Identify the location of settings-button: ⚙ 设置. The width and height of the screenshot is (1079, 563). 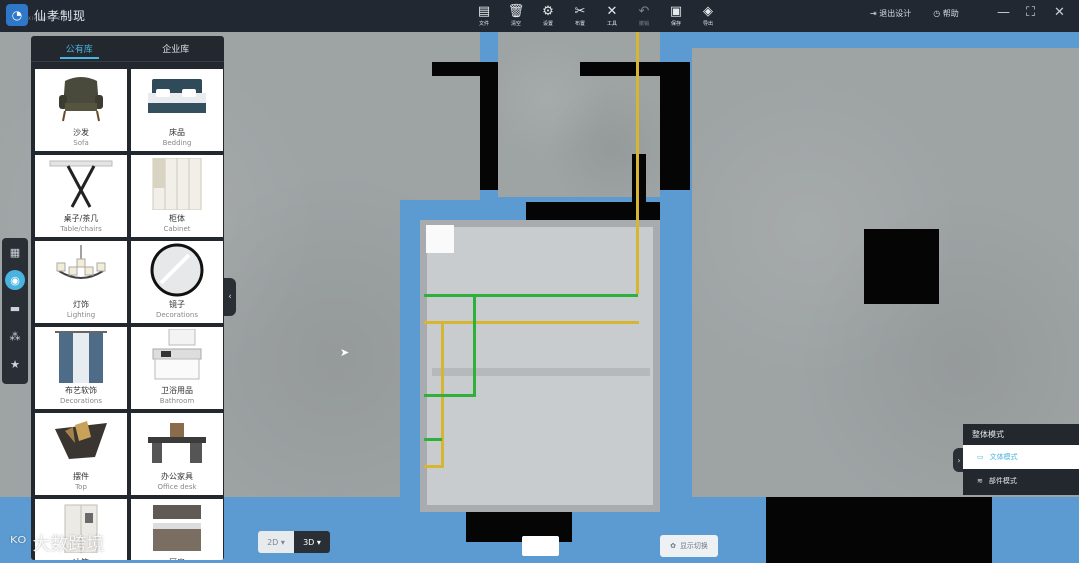
(548, 16).